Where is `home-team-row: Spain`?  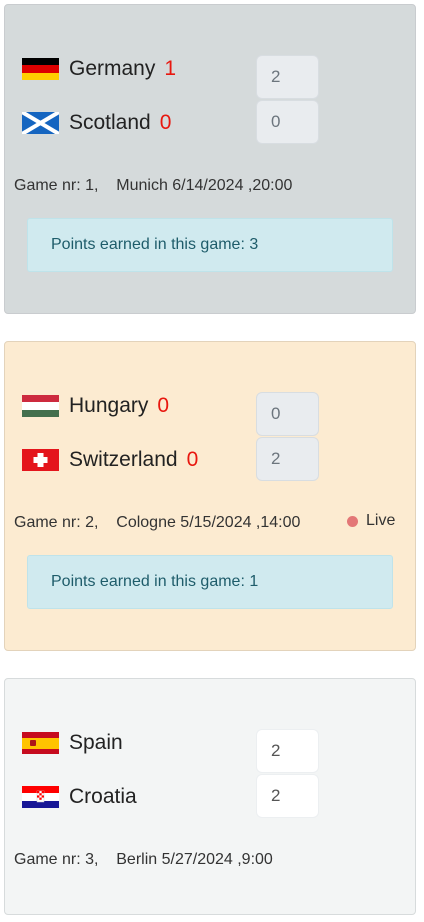 home-team-row: Spain is located at coordinates (77, 743).